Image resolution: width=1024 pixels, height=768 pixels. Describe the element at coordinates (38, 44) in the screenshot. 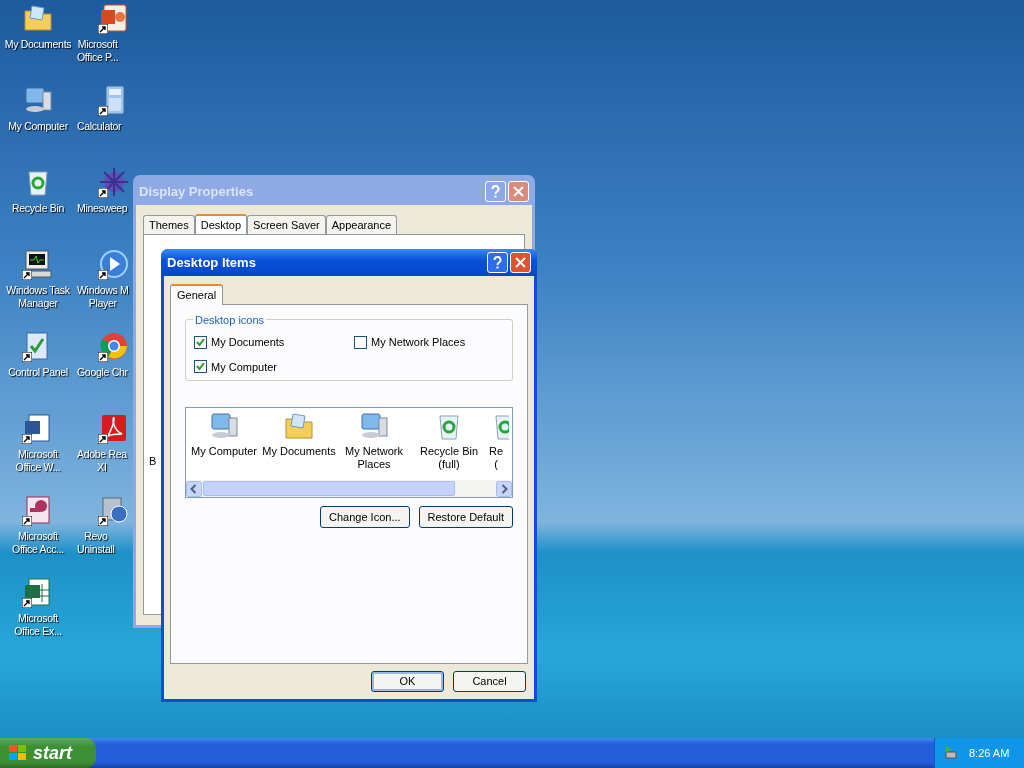

I see `desktop-icon-label: My Documents` at that location.